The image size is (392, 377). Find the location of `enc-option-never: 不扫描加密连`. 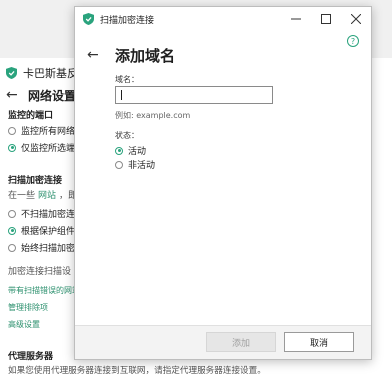

enc-option-never: 不扫描加密连 is located at coordinates (41, 213).